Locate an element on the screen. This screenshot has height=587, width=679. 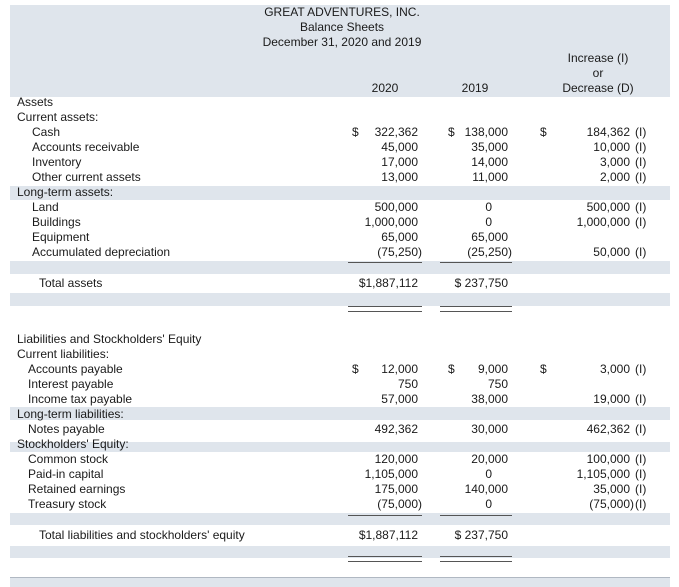
section-current-assets: Current assets: is located at coordinates (58, 117).